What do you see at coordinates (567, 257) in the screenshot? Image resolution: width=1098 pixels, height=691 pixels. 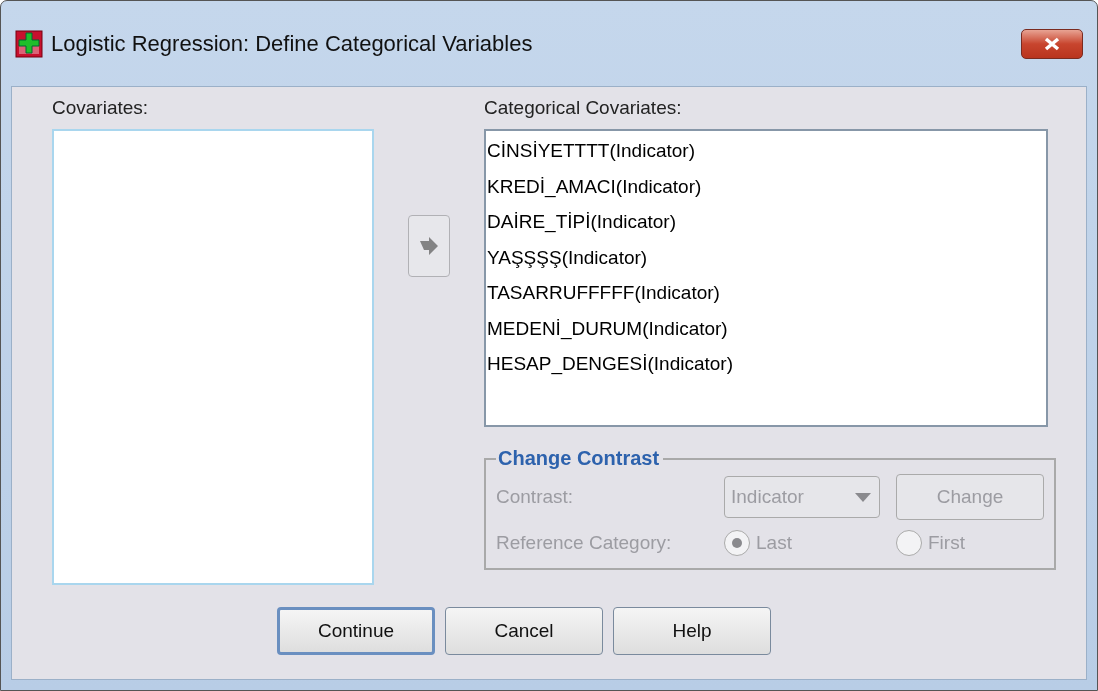 I see `list-item: YAŞŞŞŞ(Indicator)` at bounding box center [567, 257].